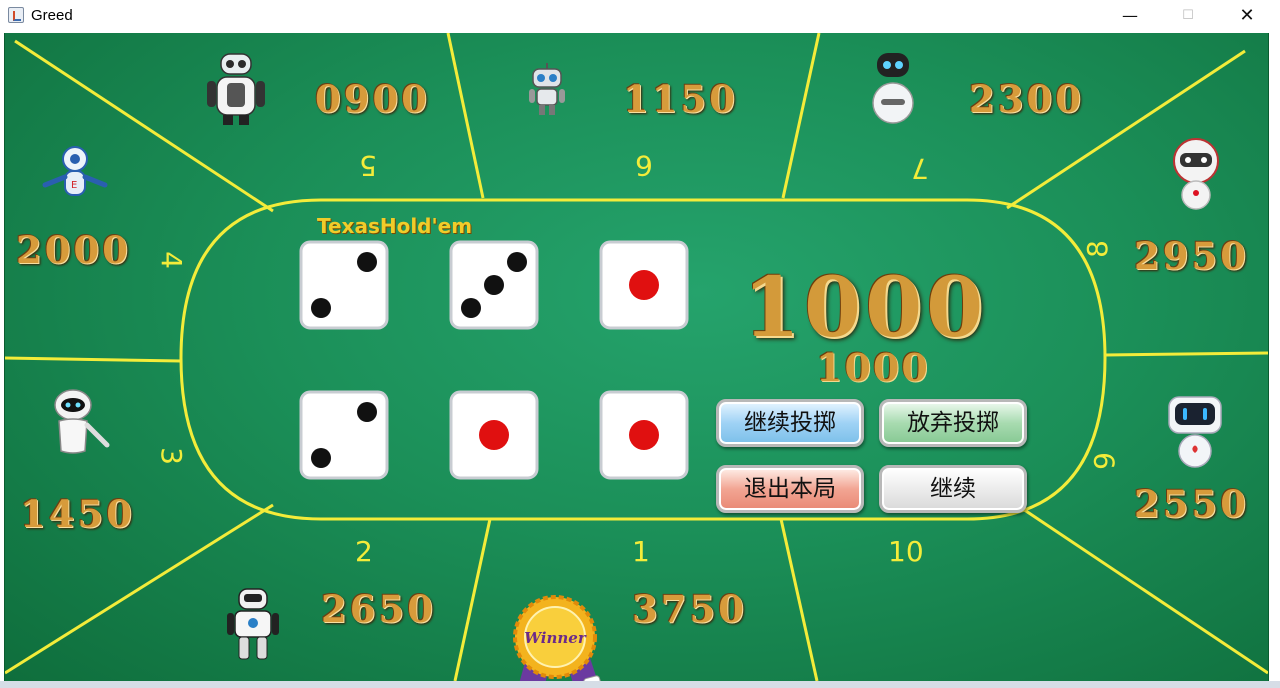  I want to click on seat-number-10: 10, so click(906, 551).